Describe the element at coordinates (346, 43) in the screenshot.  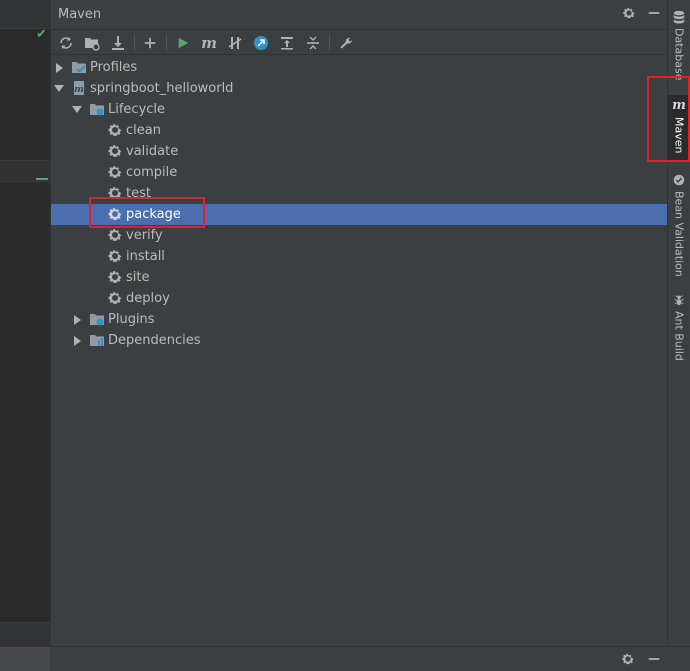
I see `wrench-icon` at that location.